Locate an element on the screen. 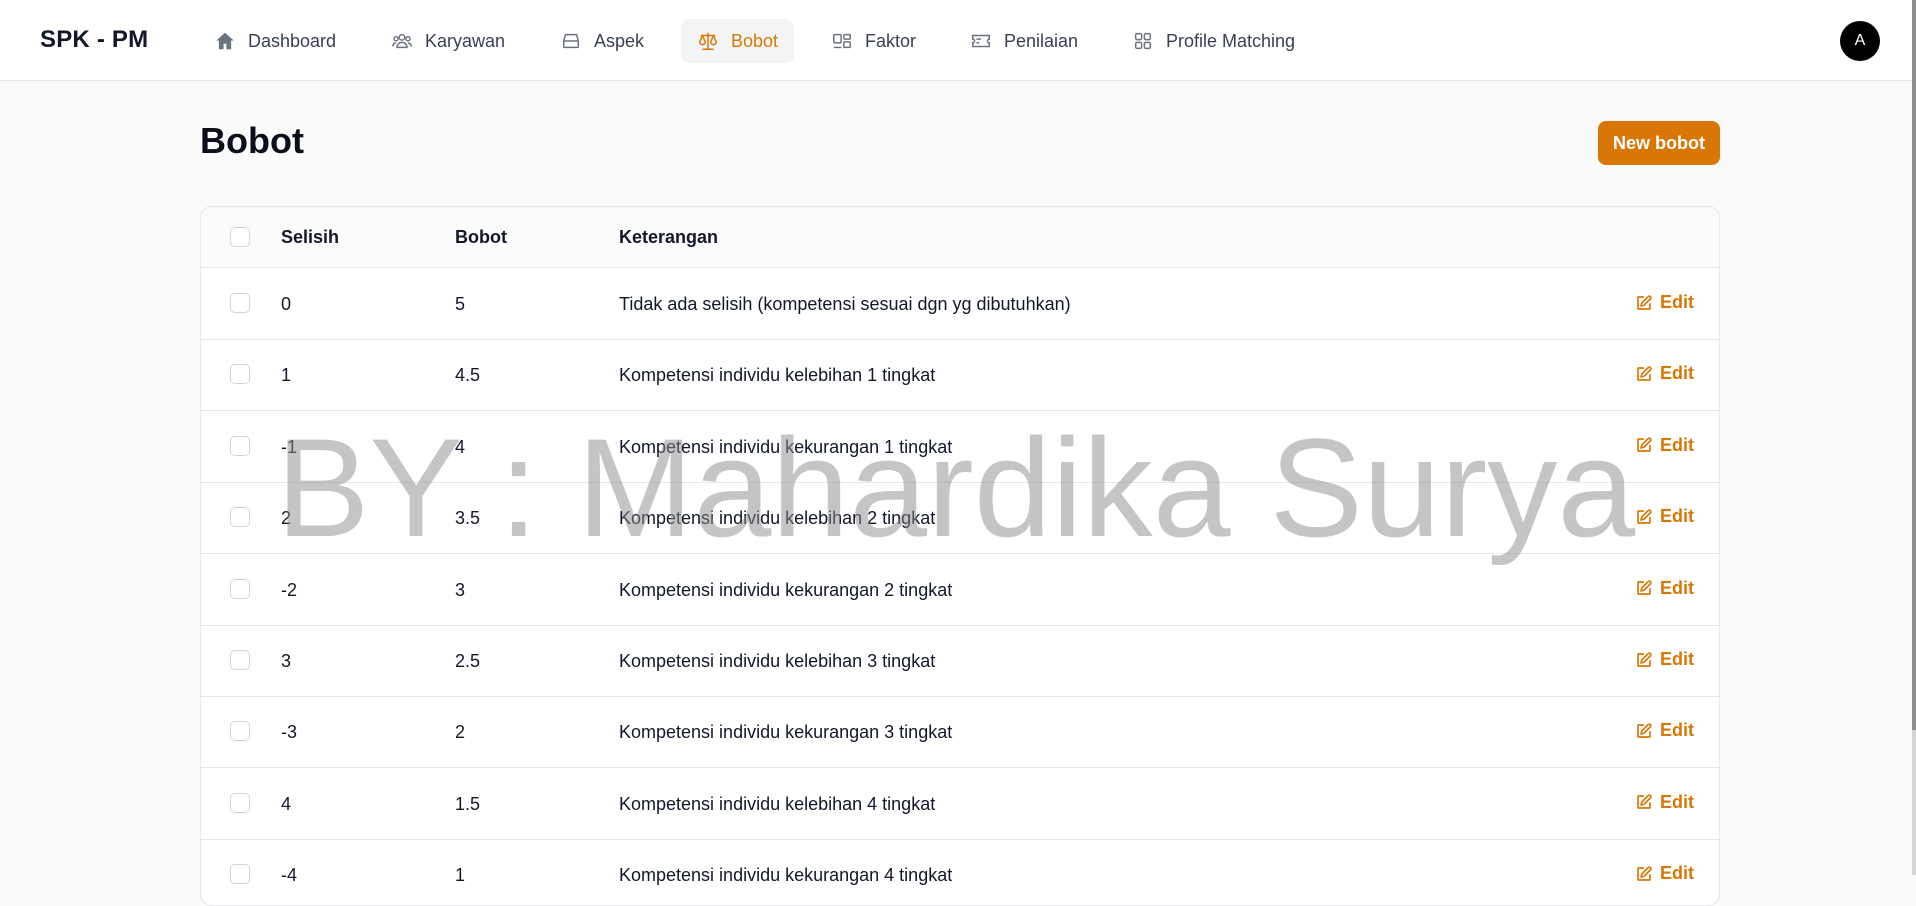 This screenshot has height=906, width=1916. select-all-checkbox is located at coordinates (240, 237).